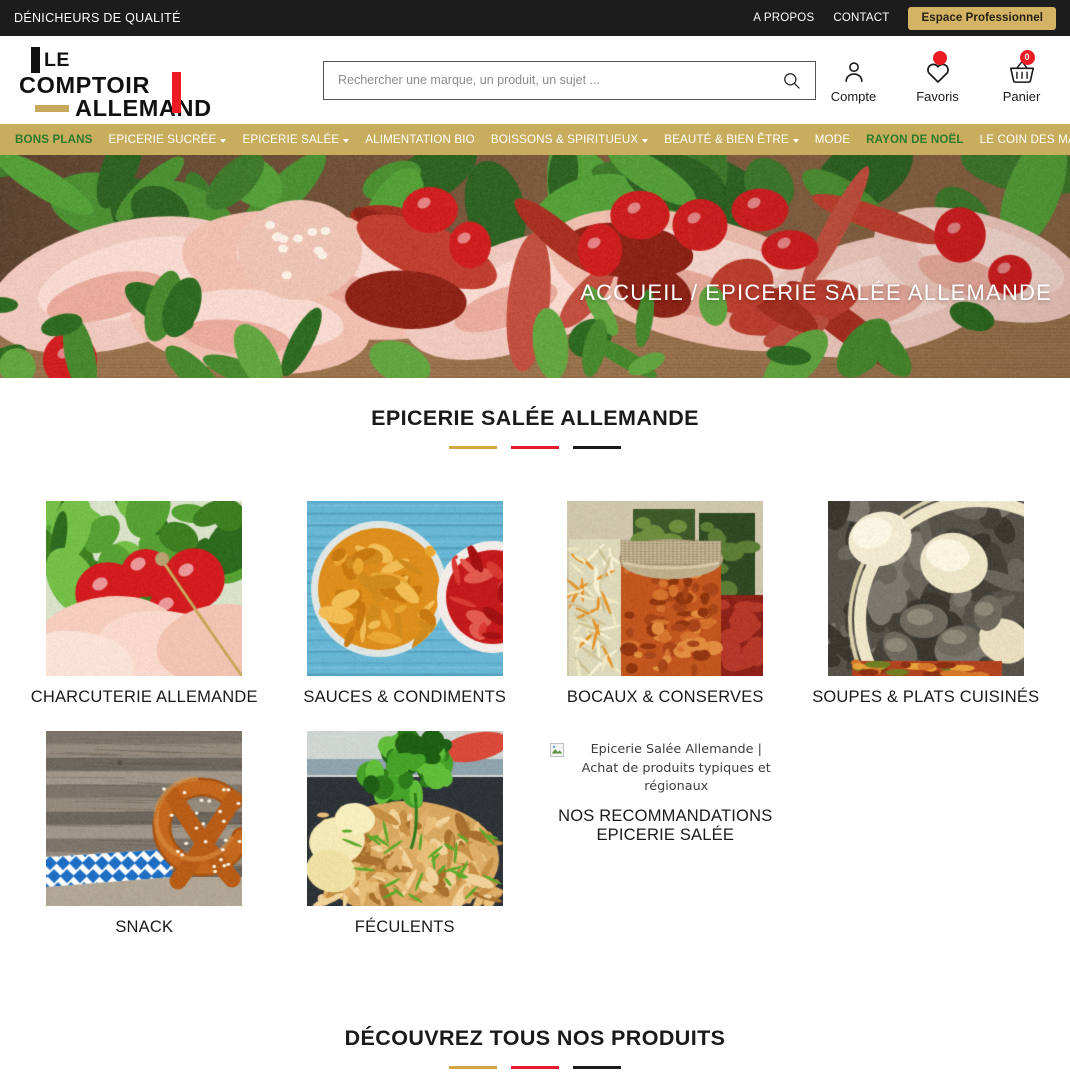 The width and height of the screenshot is (1070, 1083). I want to click on nav-item-label: ALIMENTATION BIO, so click(420, 139).